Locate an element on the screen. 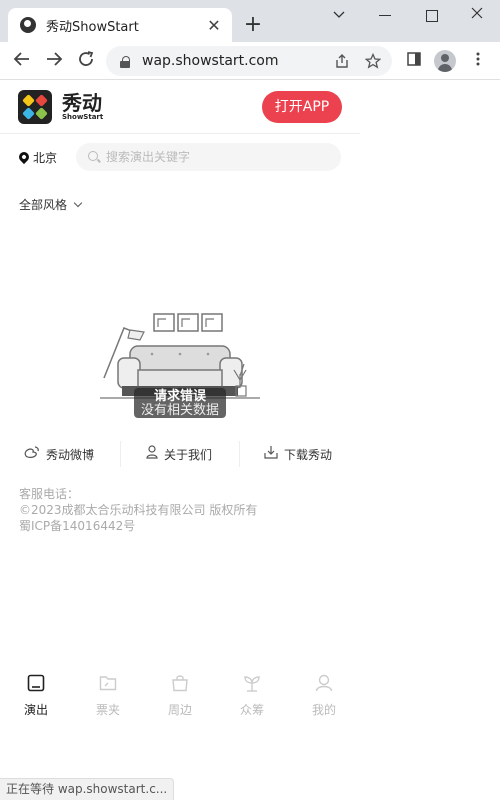 This screenshot has width=500, height=800. browser-tab-strip: 秀动ShowStart ✕ + is located at coordinates (250, 21).